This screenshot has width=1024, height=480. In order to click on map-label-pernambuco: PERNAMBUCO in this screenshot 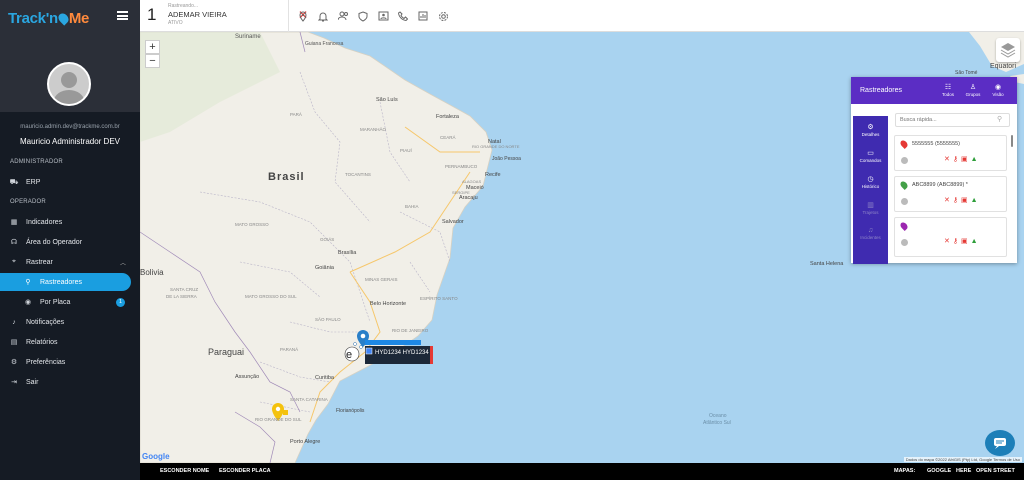, I will do `click(461, 166)`.